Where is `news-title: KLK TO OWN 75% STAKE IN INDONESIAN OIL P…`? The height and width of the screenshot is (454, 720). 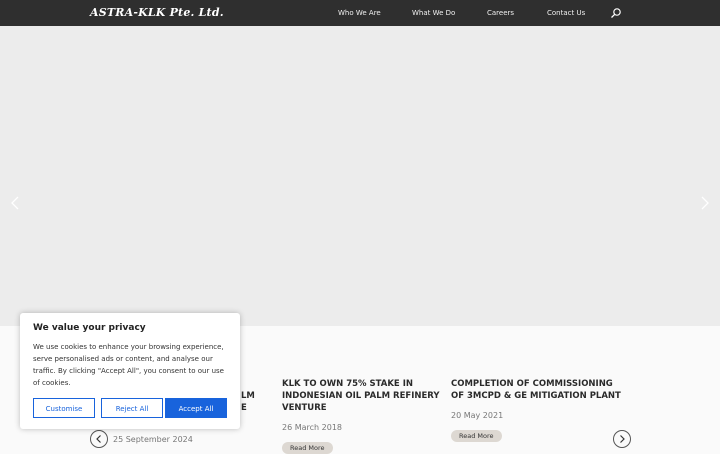
news-title: KLK TO OWN 75% STAKE IN INDONESIAN OIL P… is located at coordinates (367, 396).